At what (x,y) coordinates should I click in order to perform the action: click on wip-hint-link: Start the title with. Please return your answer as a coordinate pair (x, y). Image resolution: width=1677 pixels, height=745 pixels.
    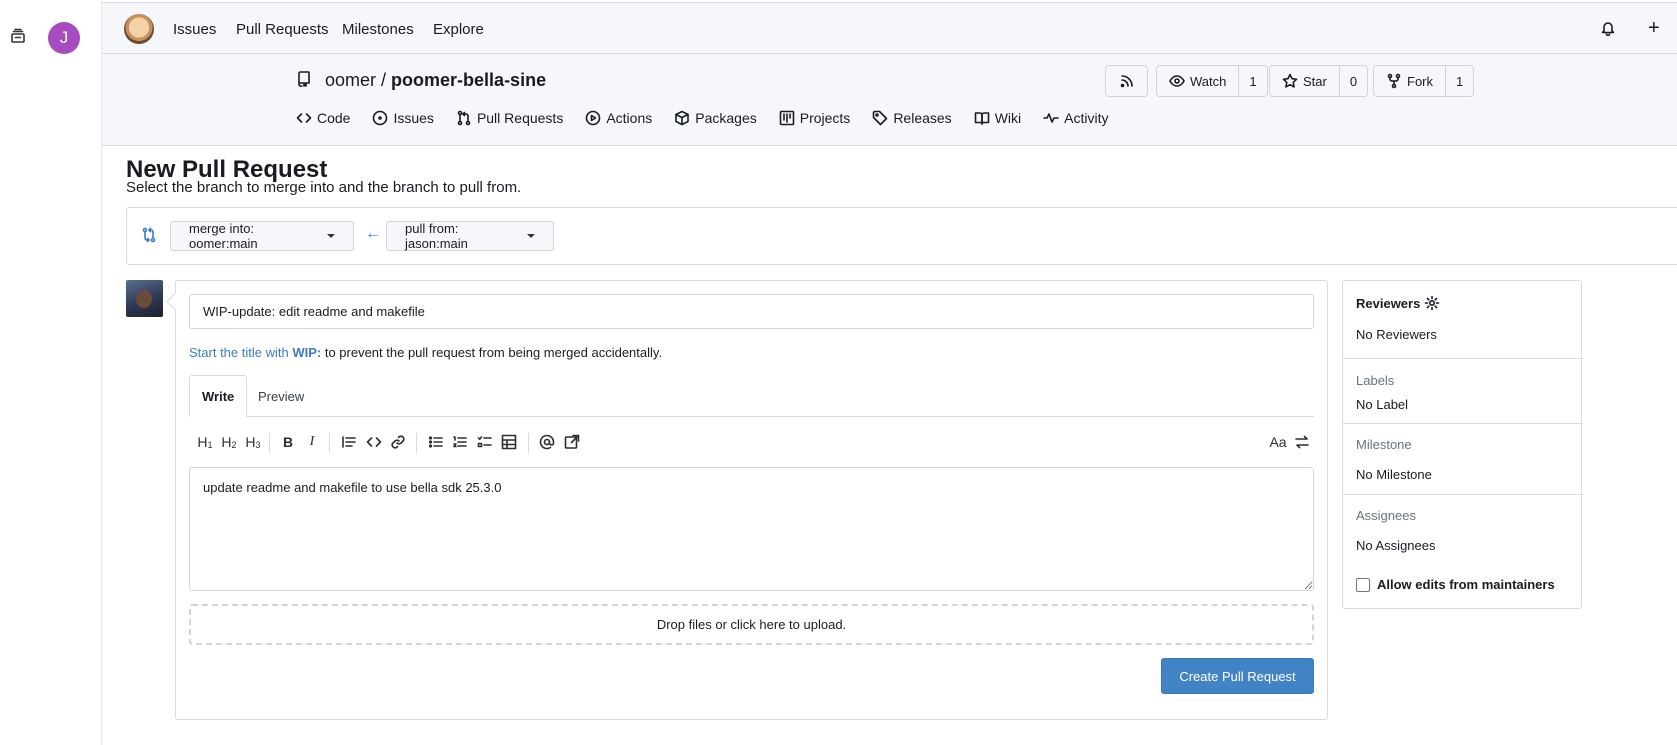
    Looking at the image, I should click on (240, 352).